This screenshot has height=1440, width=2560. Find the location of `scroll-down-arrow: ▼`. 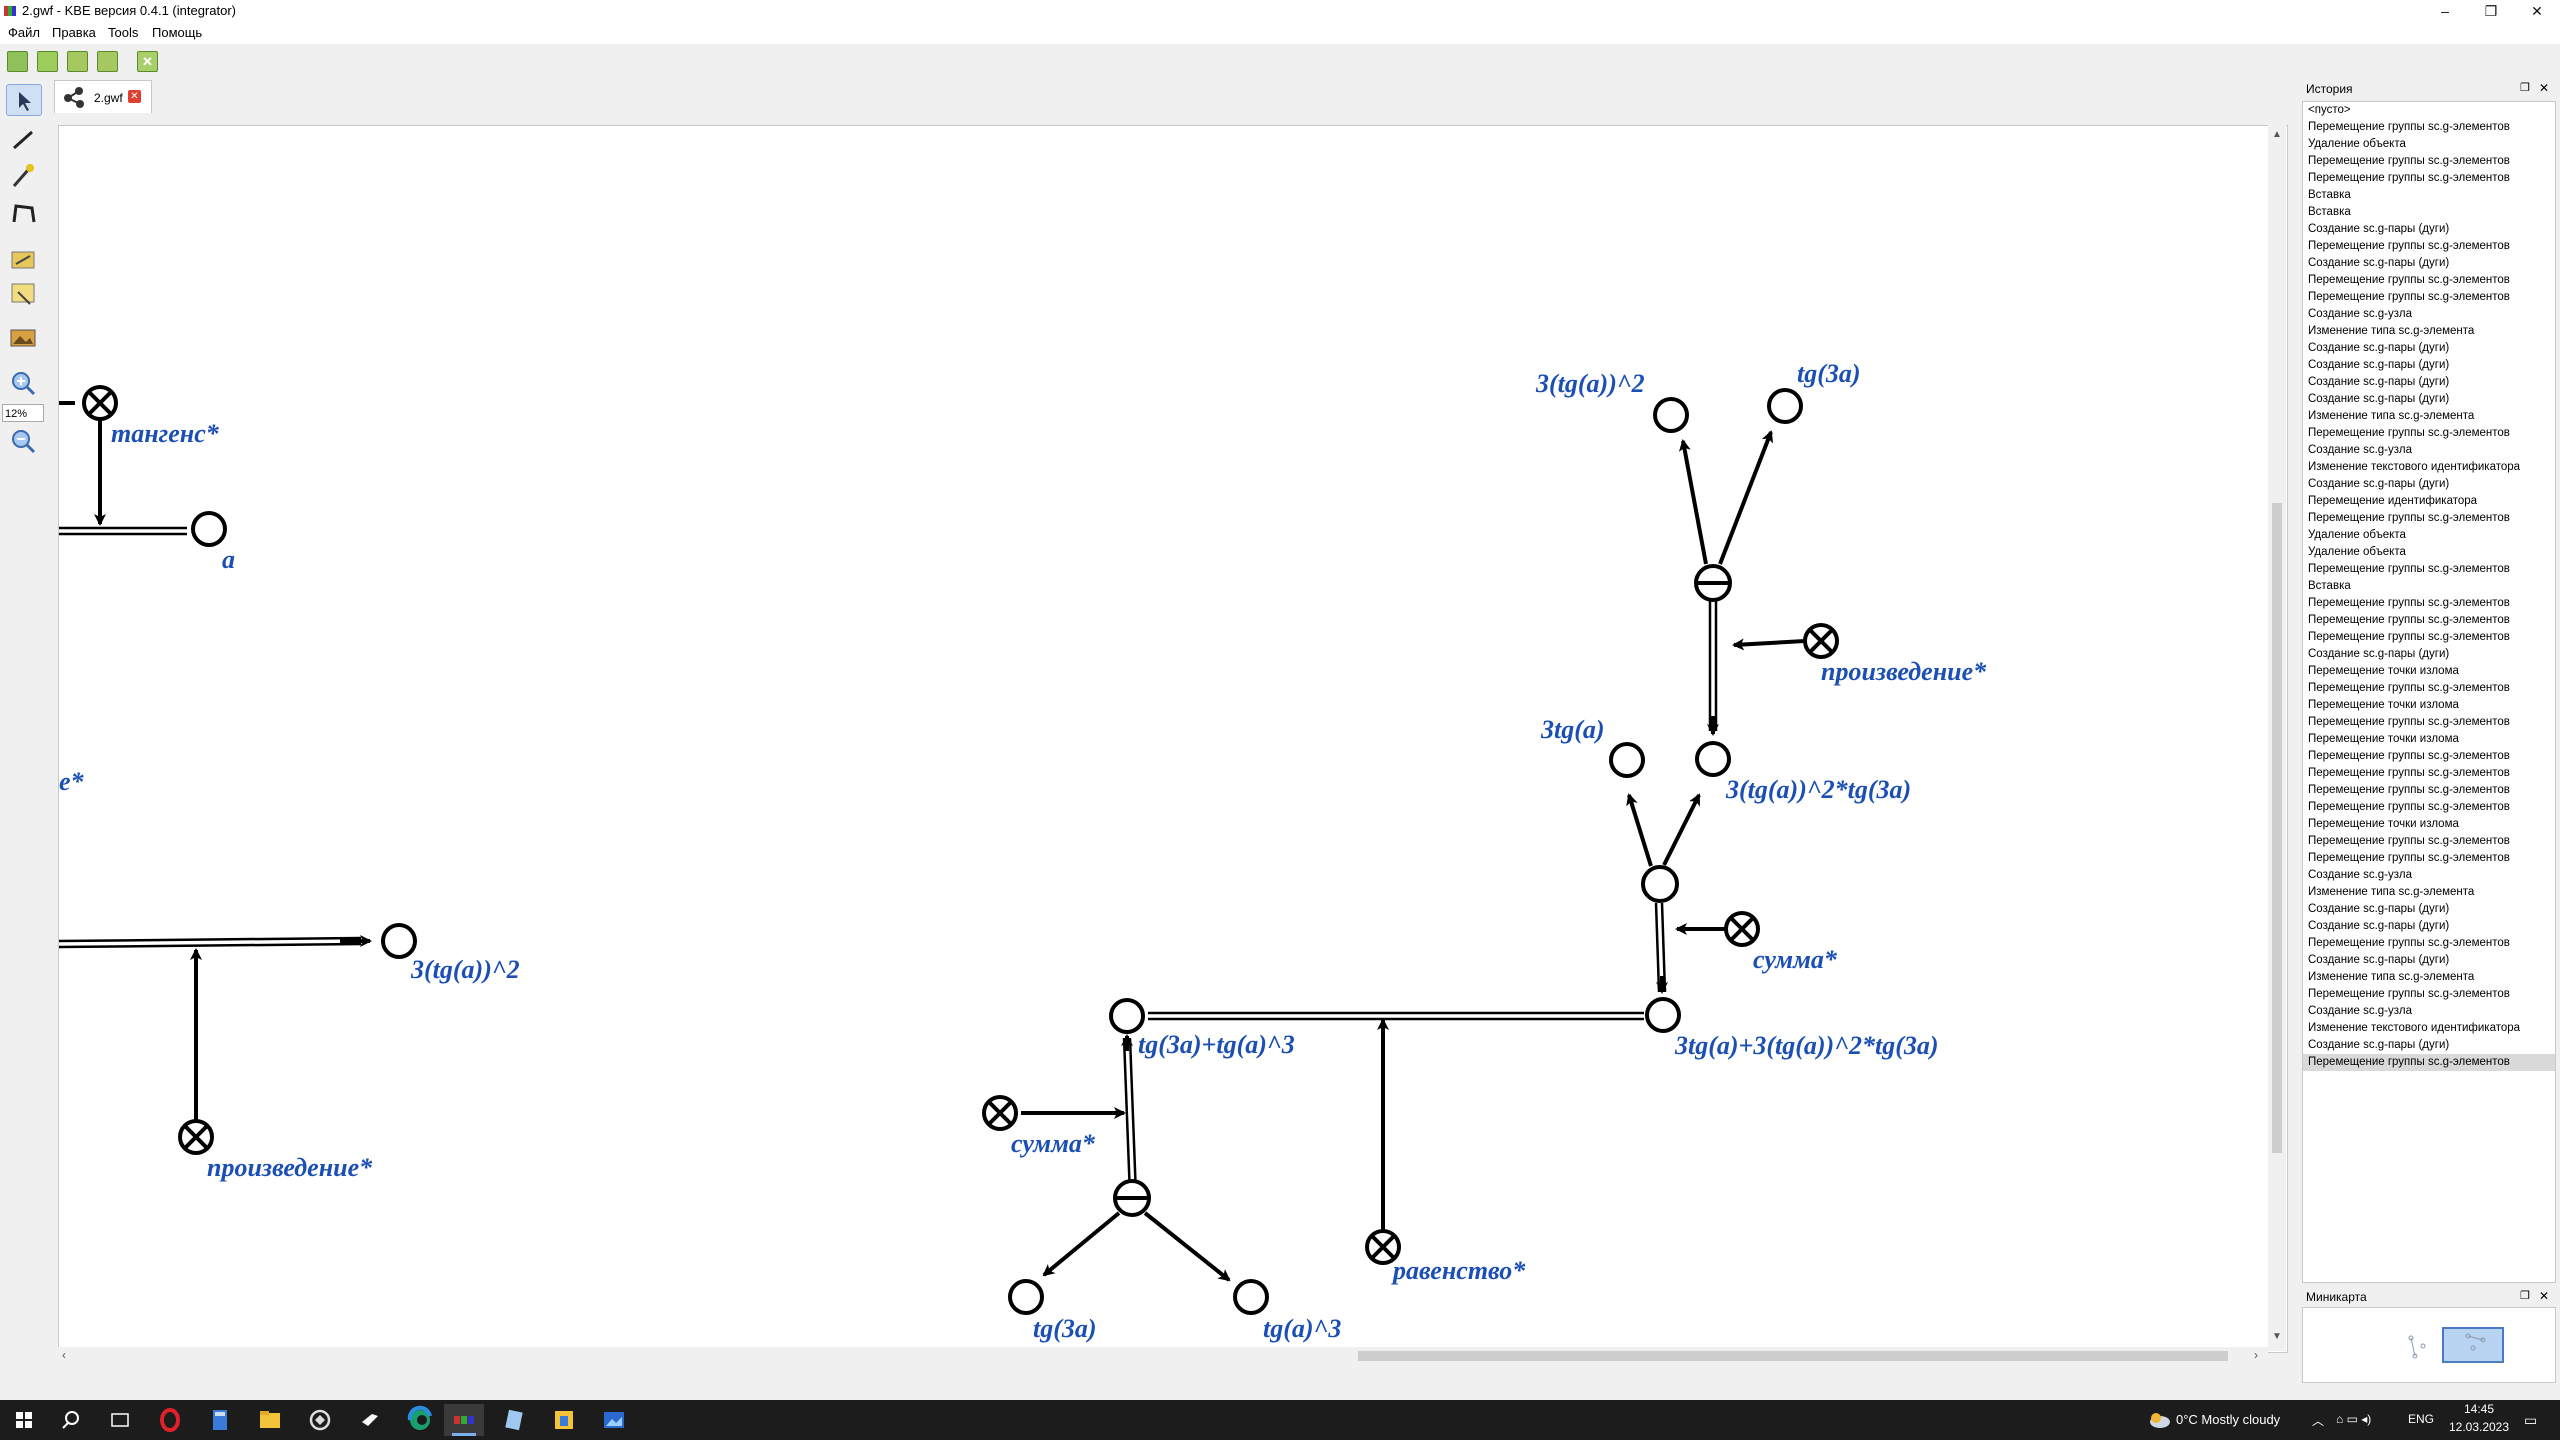

scroll-down-arrow: ▼ is located at coordinates (2277, 1336).